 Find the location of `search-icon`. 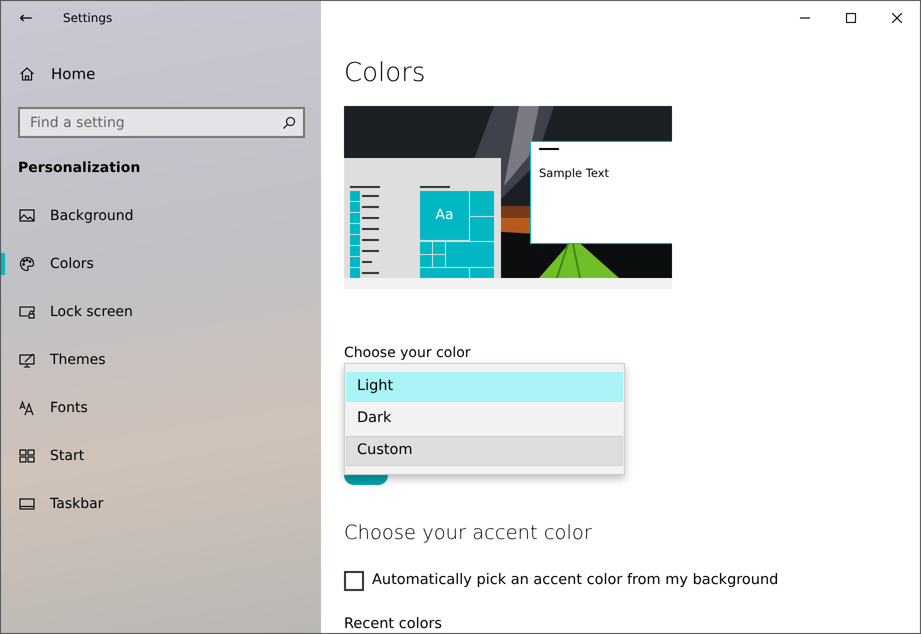

search-icon is located at coordinates (289, 123).